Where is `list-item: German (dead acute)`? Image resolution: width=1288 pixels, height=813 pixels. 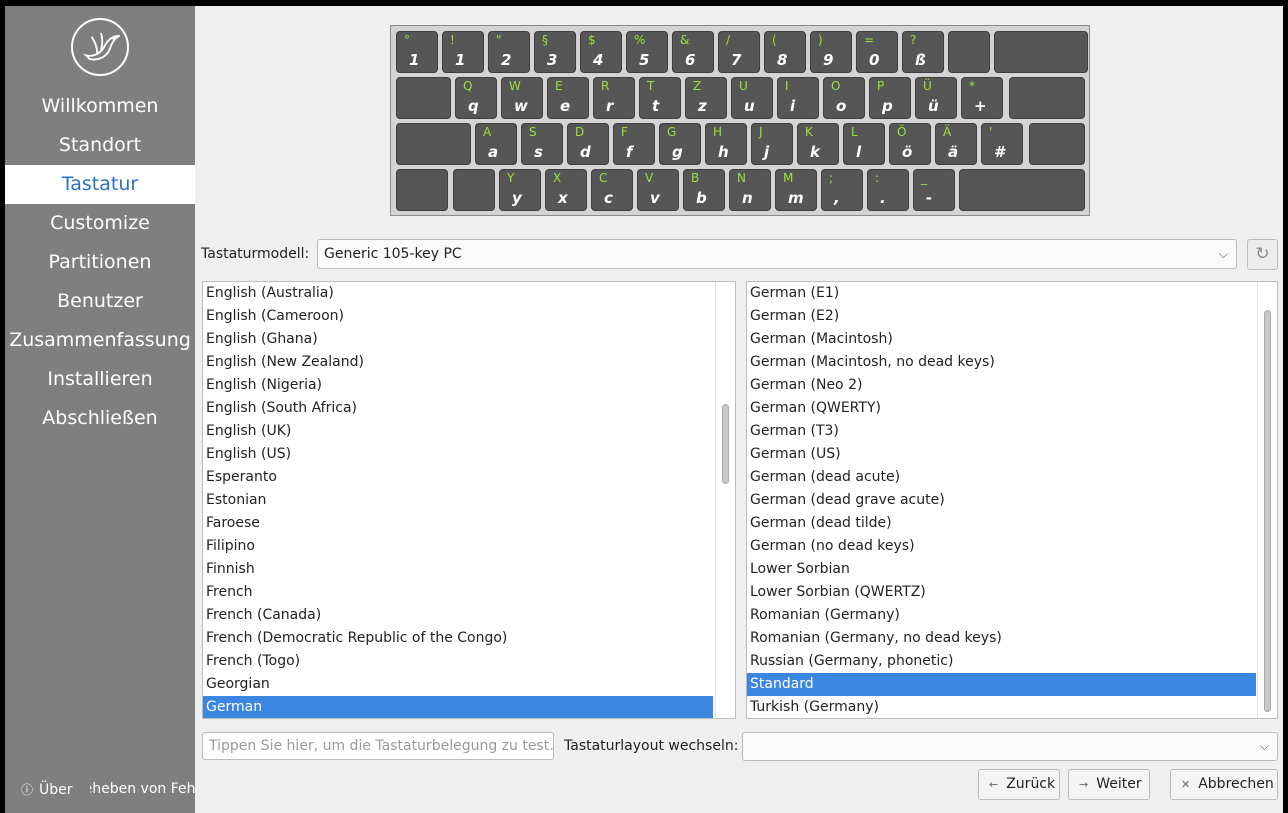
list-item: German (dead acute) is located at coordinates (1001, 477).